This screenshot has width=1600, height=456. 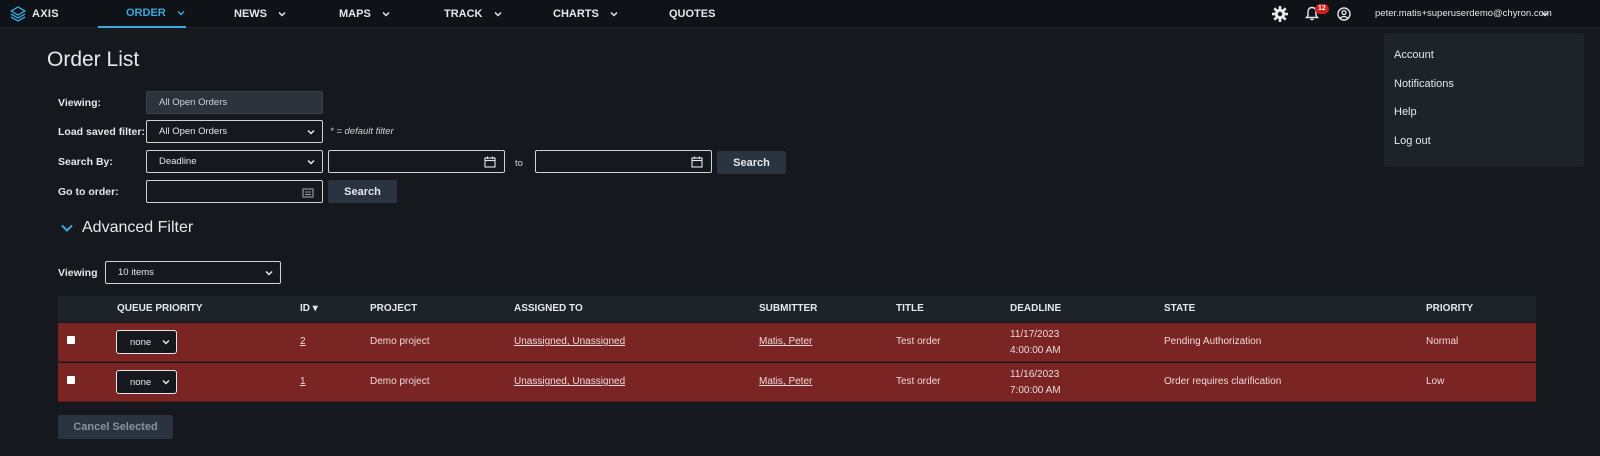 I want to click on deadline-time: 4:00:00 AM, so click(x=1035, y=350).